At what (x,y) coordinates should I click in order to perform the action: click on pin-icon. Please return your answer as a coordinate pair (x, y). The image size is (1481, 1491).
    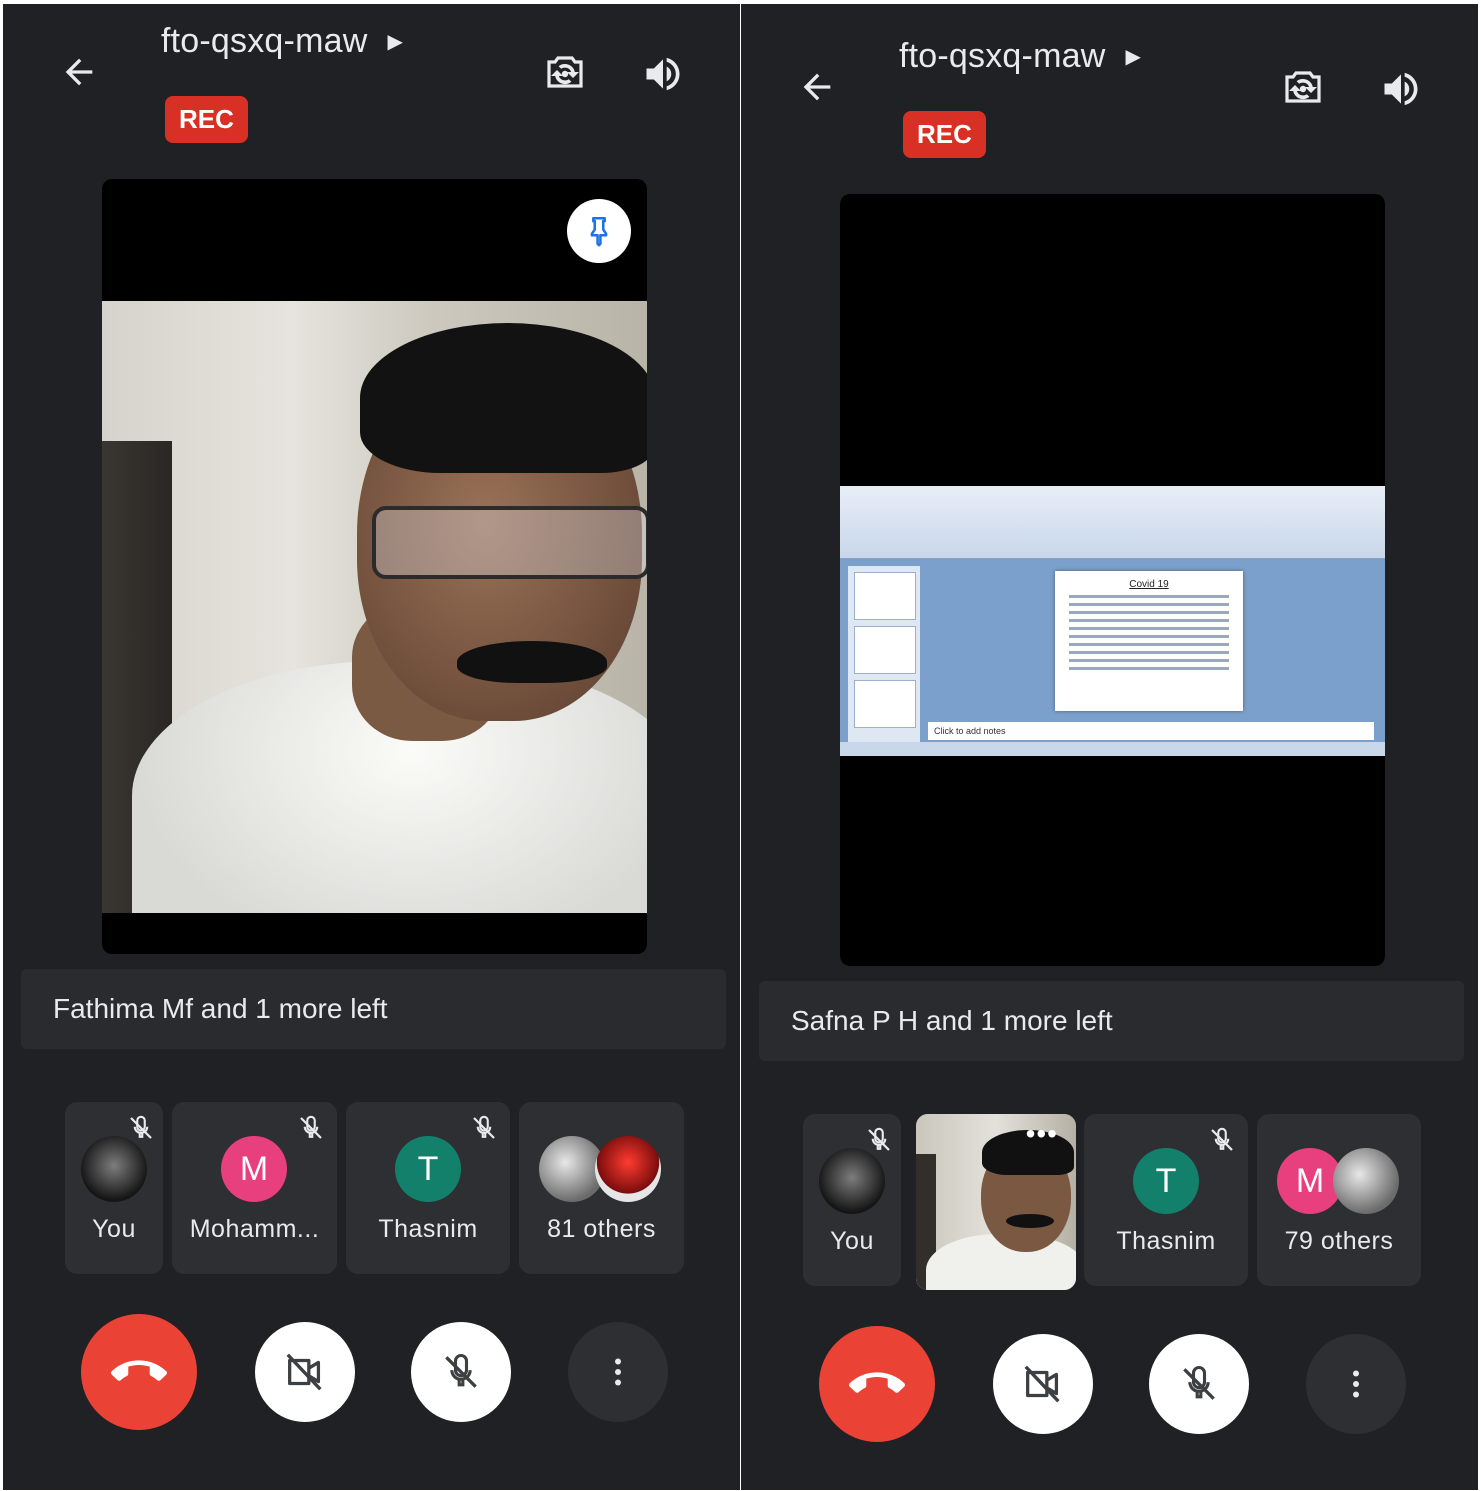
    Looking at the image, I should click on (599, 231).